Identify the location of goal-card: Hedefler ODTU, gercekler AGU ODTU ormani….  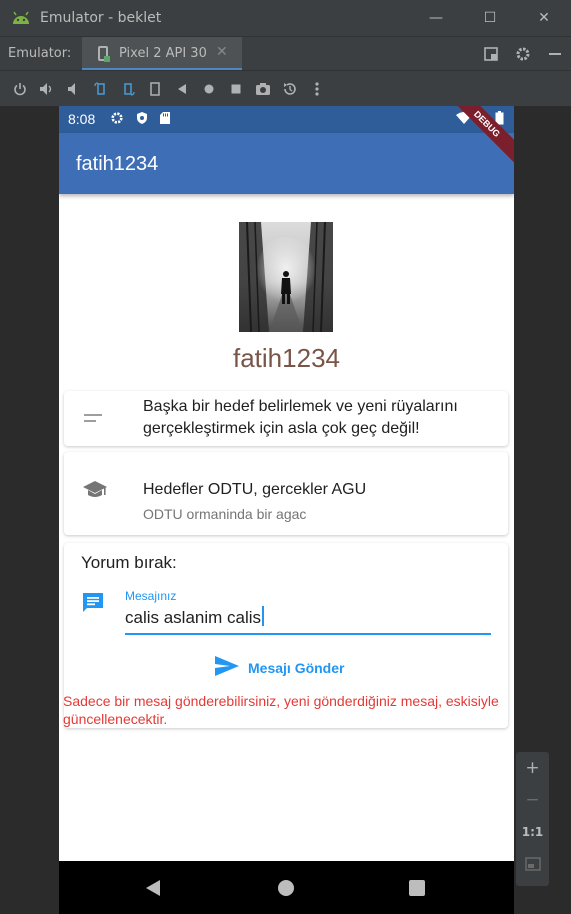
(286, 493).